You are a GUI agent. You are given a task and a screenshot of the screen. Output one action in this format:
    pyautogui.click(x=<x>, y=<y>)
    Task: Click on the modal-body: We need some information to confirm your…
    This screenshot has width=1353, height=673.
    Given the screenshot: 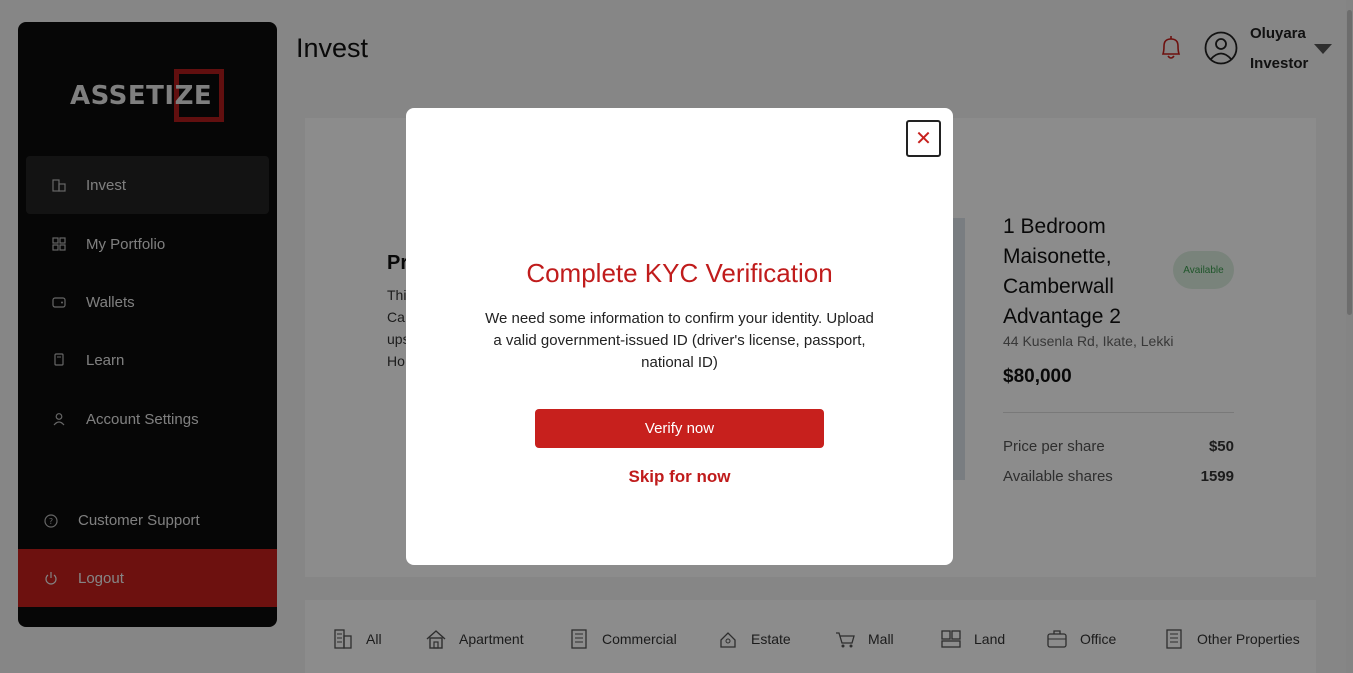 What is the action you would take?
    pyautogui.click(x=679, y=340)
    